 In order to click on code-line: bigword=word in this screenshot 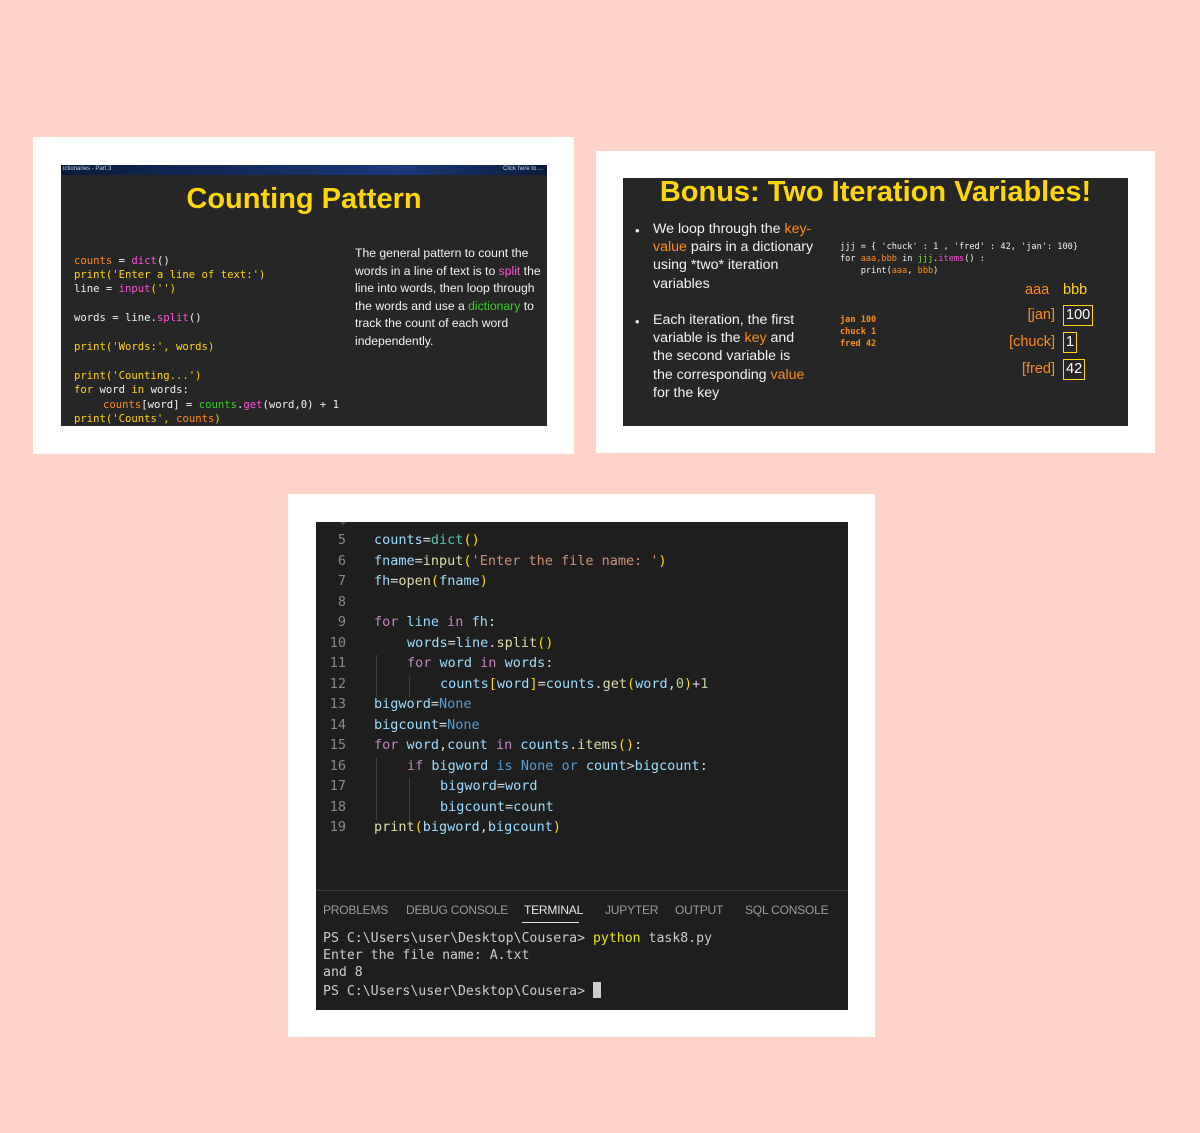, I will do `click(489, 786)`.